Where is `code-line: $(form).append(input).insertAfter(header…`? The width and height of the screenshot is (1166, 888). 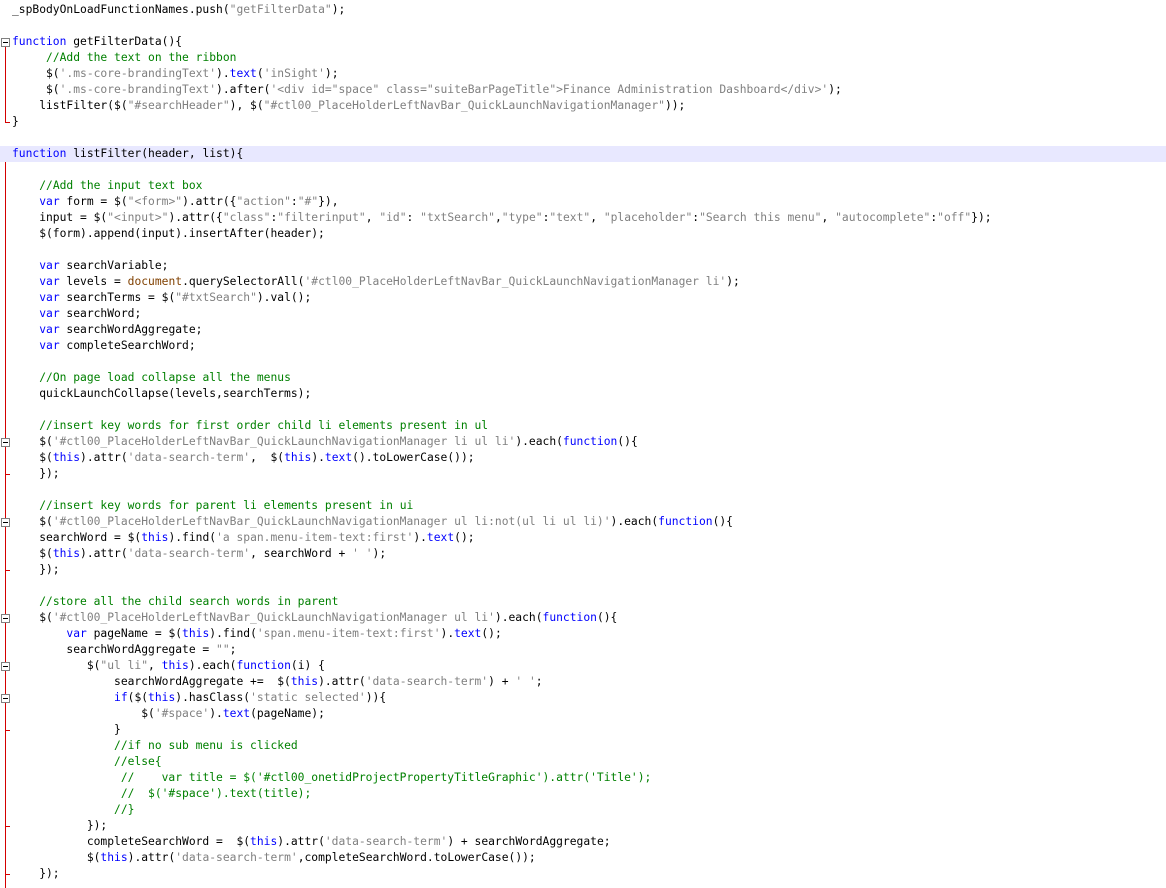 code-line: $(form).append(input).insertAfter(header… is located at coordinates (583, 234).